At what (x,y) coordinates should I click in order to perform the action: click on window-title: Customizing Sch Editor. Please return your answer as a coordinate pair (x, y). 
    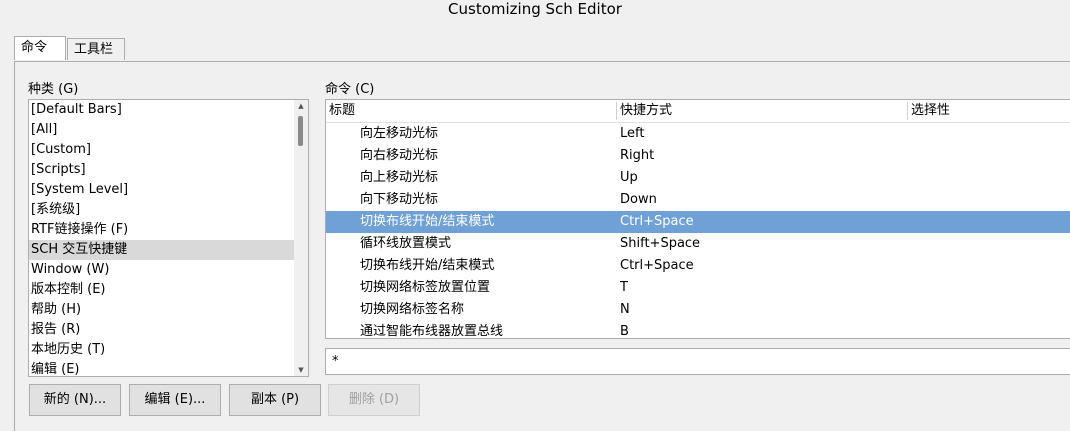
    Looking at the image, I should click on (535, 10).